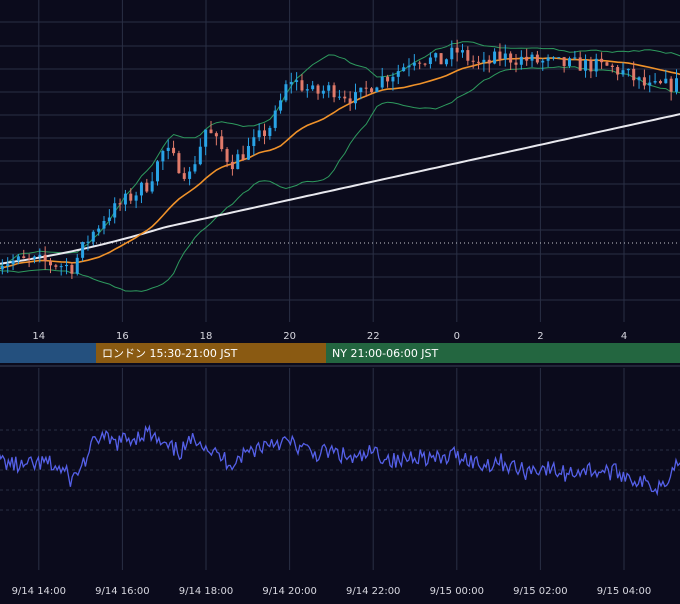 The width and height of the screenshot is (680, 604). I want to click on price-x-tick-label: 22, so click(373, 336).